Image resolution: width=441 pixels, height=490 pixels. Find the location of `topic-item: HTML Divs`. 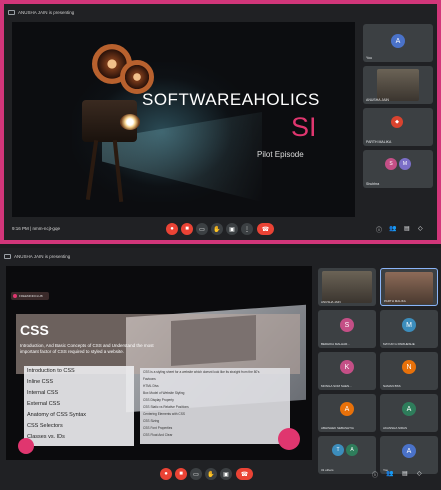

topic-item: HTML Divs is located at coordinates (151, 386).